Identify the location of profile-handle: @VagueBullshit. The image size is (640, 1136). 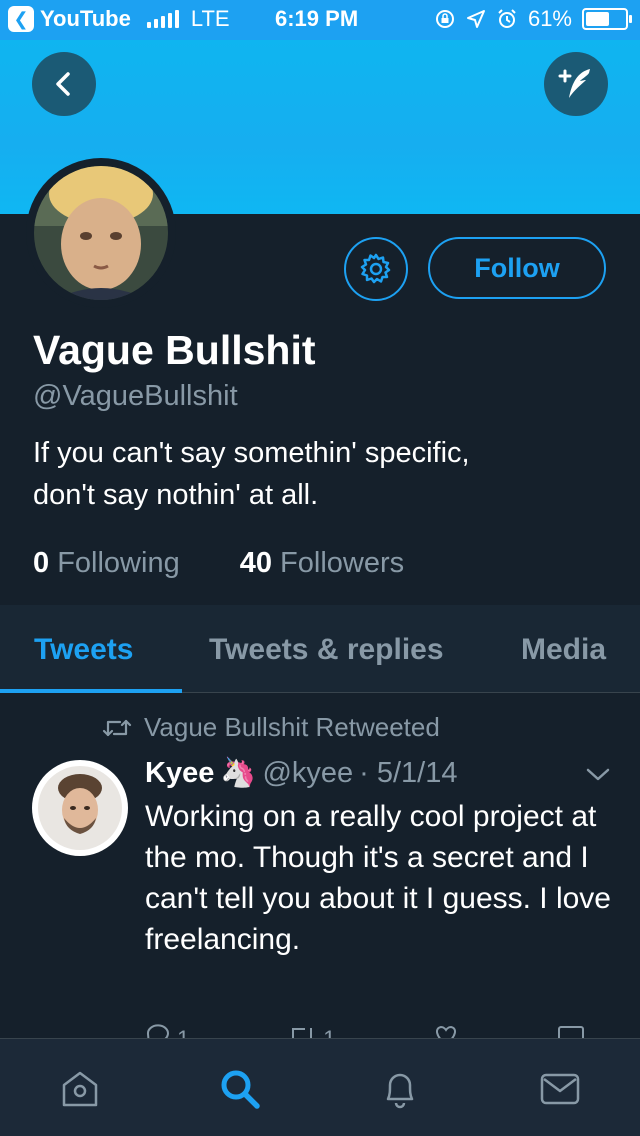
(135, 396).